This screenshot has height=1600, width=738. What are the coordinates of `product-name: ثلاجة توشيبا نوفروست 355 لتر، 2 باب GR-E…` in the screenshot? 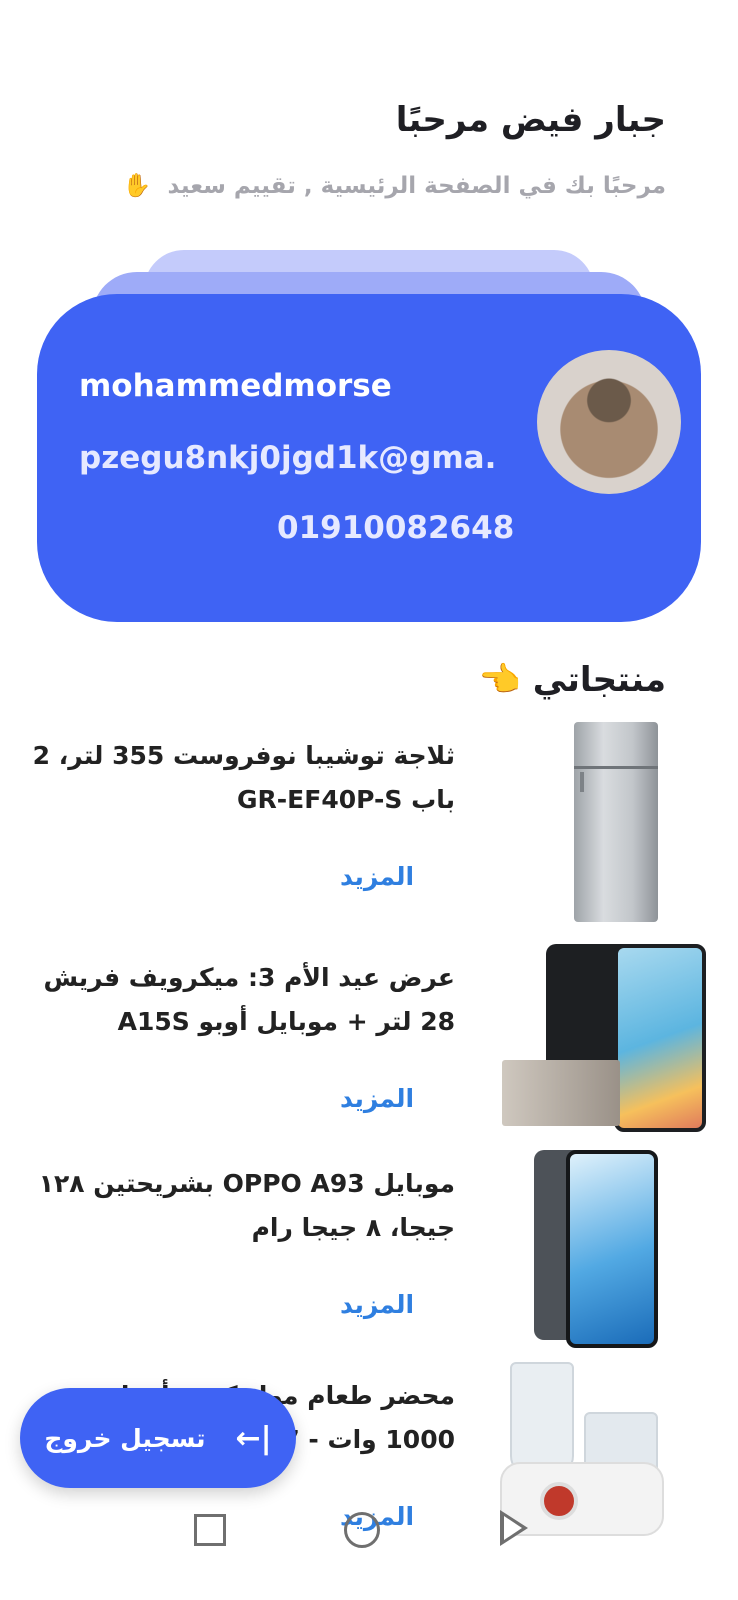 It's located at (243, 777).